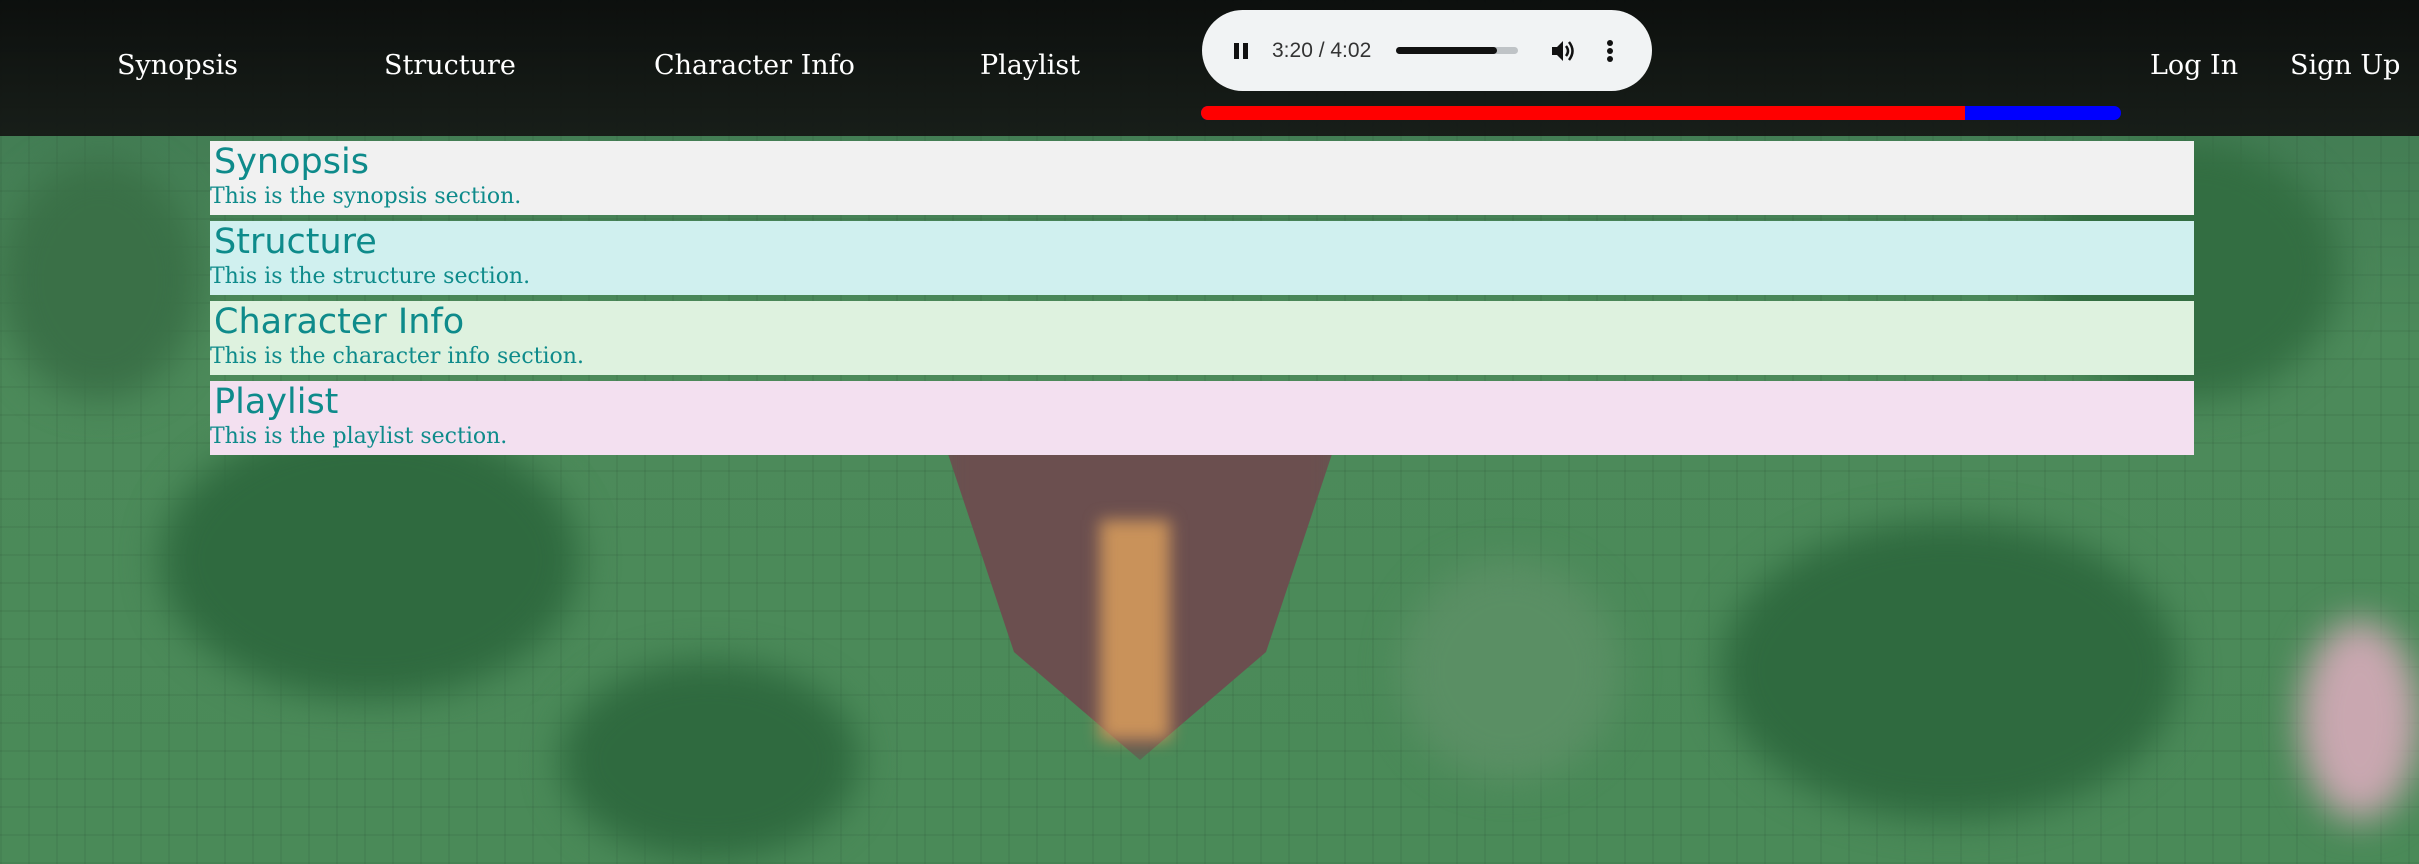 This screenshot has width=2419, height=864. What do you see at coordinates (1322, 50) in the screenshot?
I see `playback-time: 3:20 / 4:02` at bounding box center [1322, 50].